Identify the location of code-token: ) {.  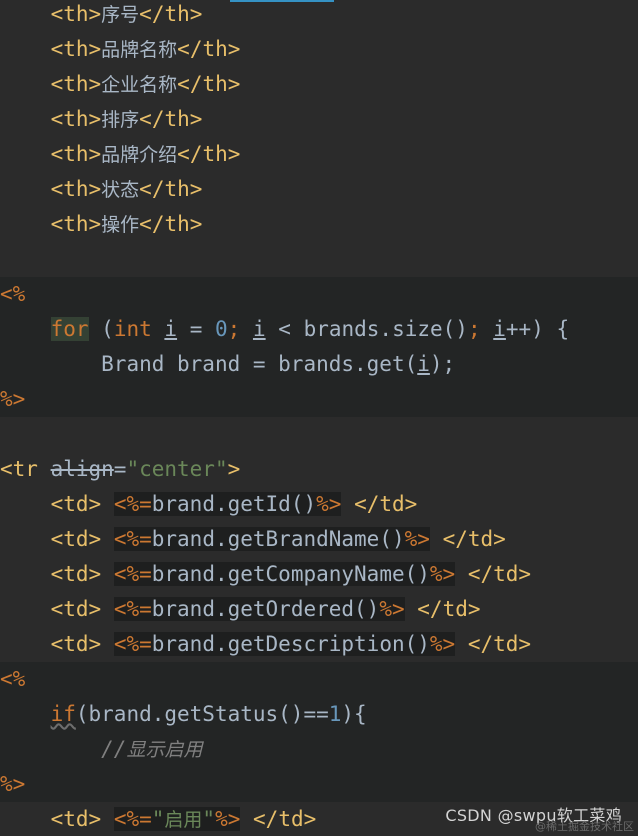
(550, 329).